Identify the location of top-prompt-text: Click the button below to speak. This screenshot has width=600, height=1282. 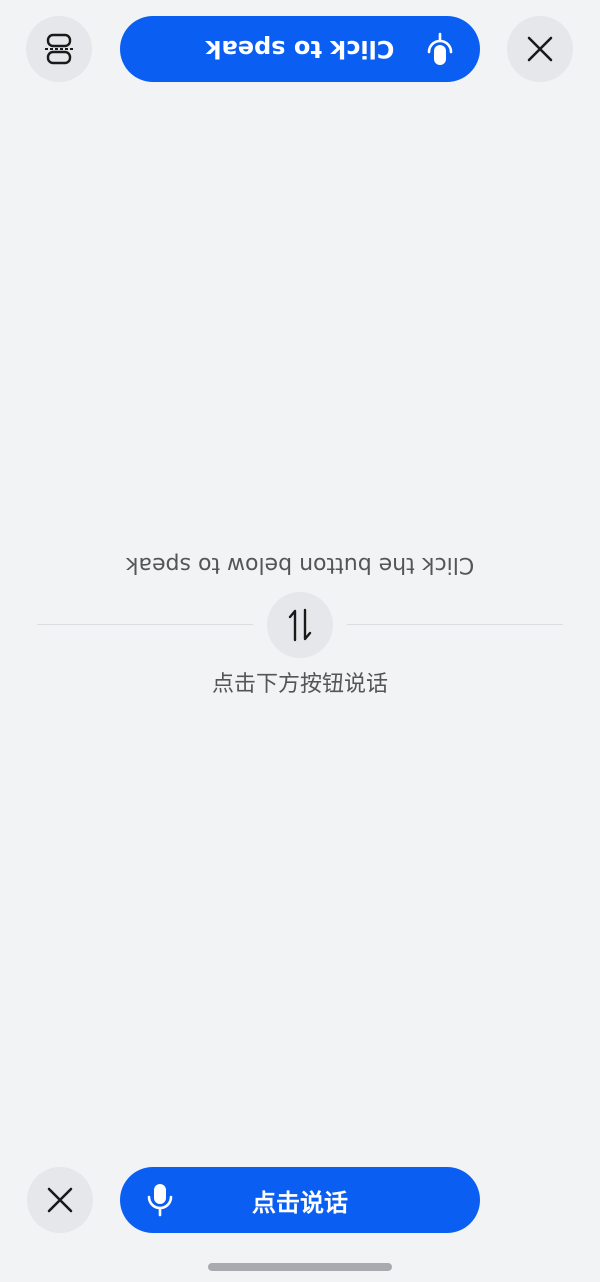
(300, 564).